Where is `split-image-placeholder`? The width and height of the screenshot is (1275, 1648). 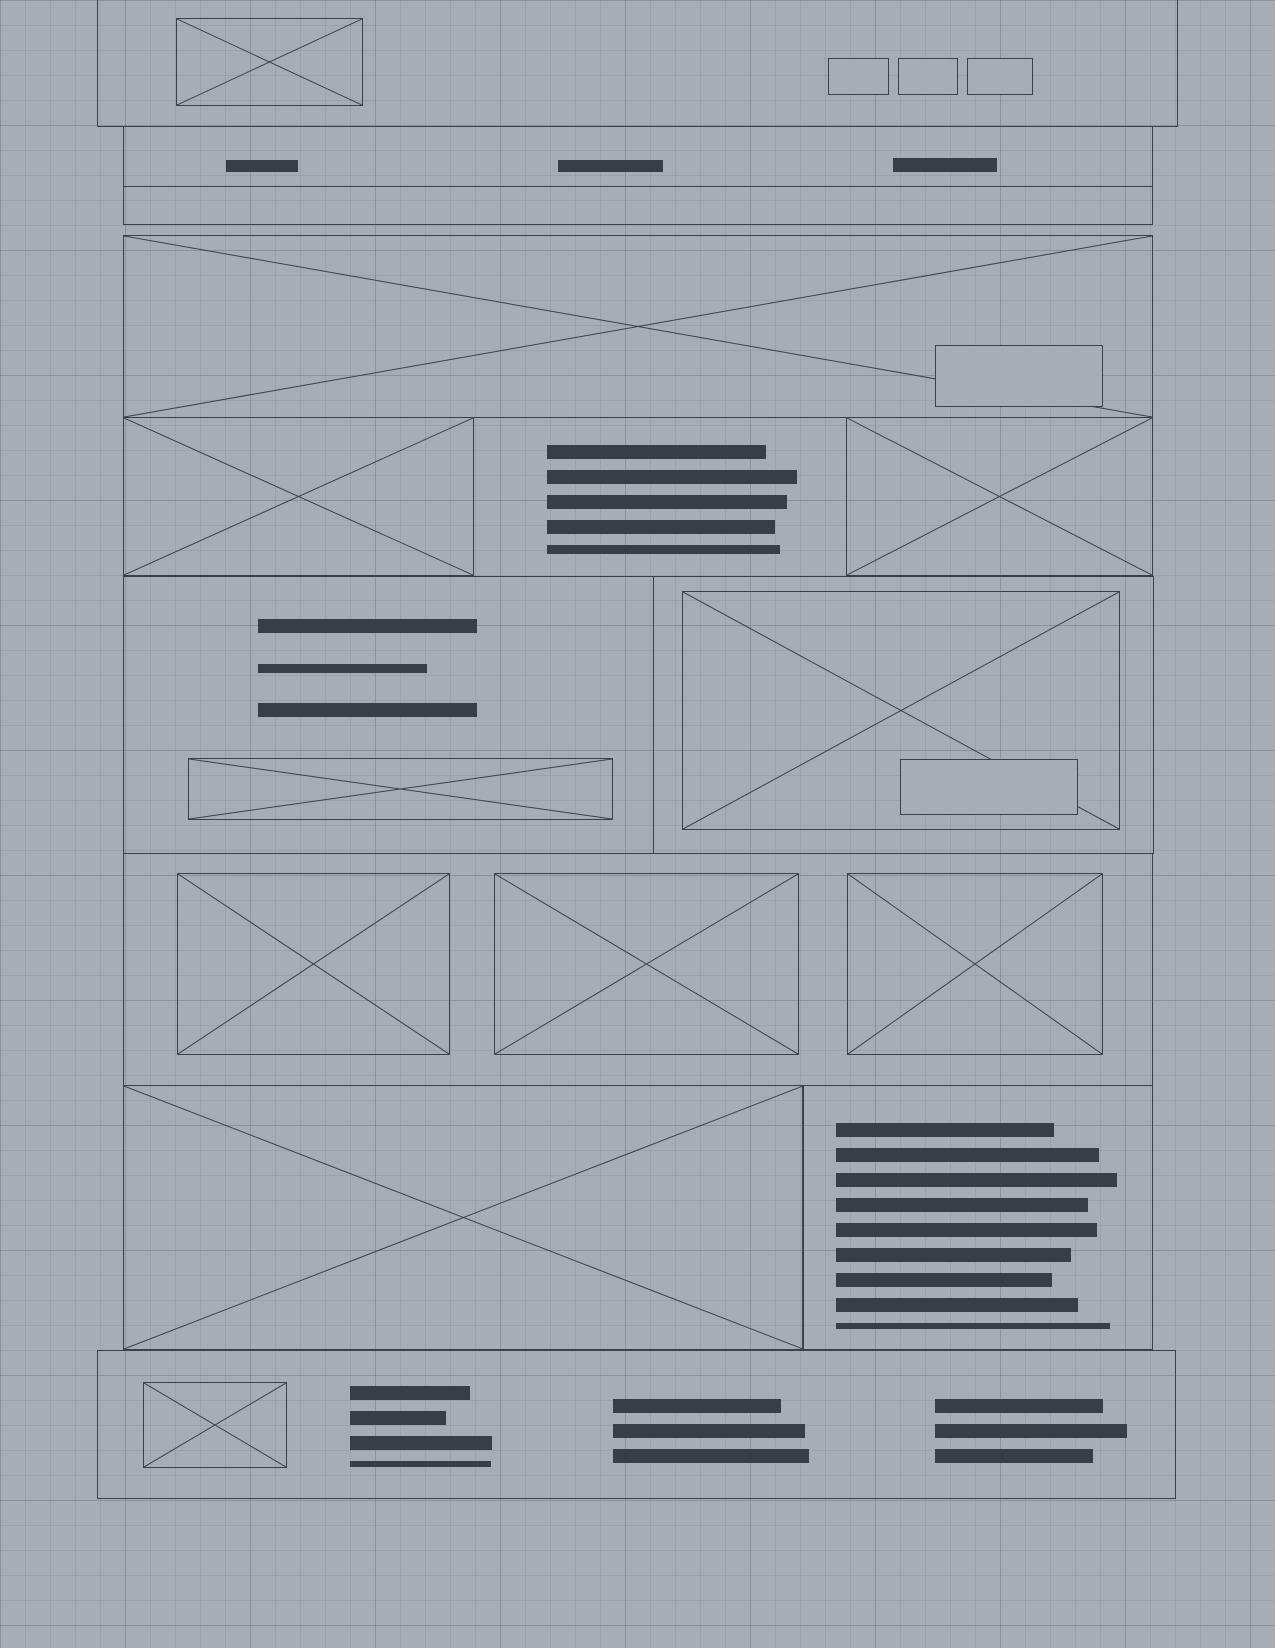 split-image-placeholder is located at coordinates (901, 710).